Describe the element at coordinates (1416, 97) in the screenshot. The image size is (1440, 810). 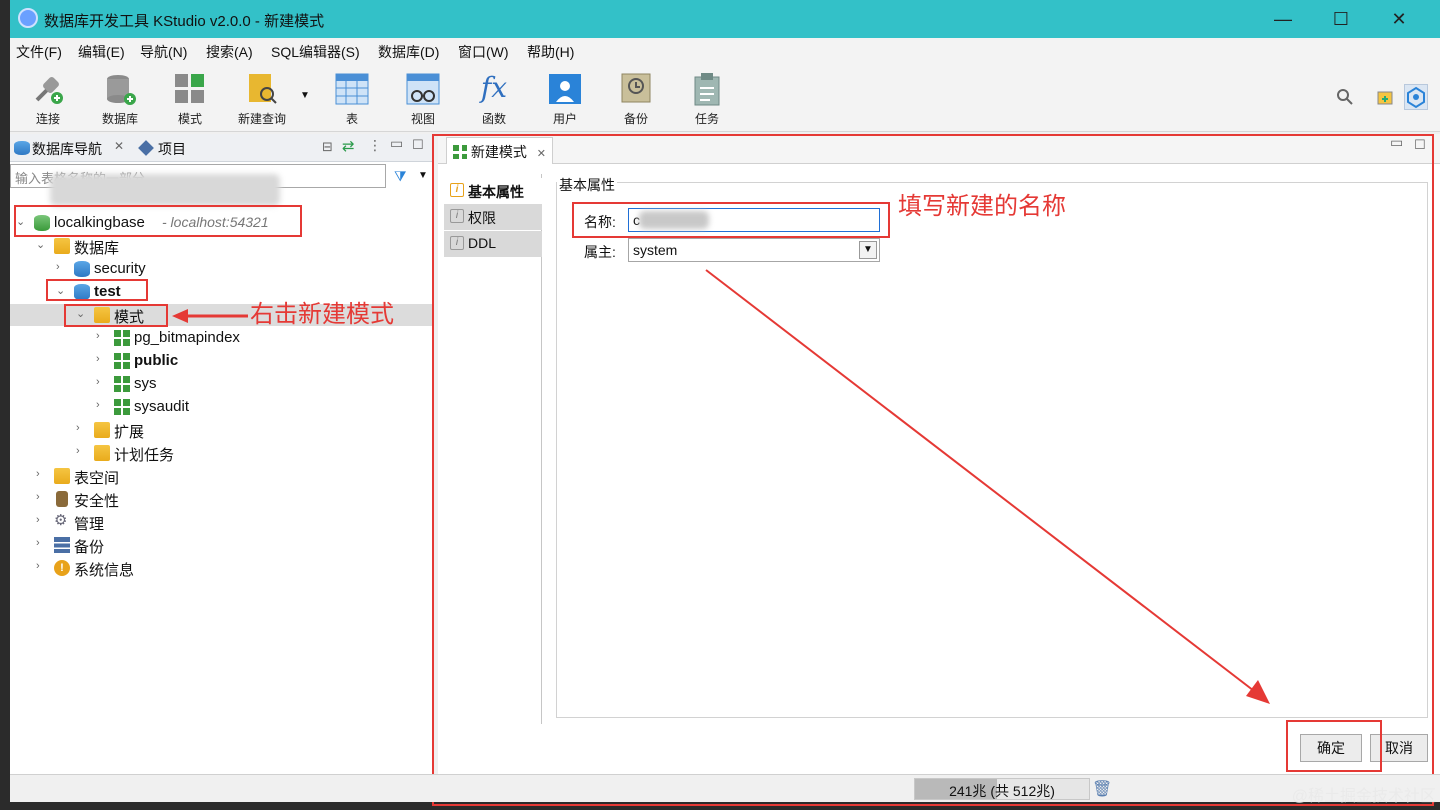
I see `kstudio-perspective-icon` at that location.